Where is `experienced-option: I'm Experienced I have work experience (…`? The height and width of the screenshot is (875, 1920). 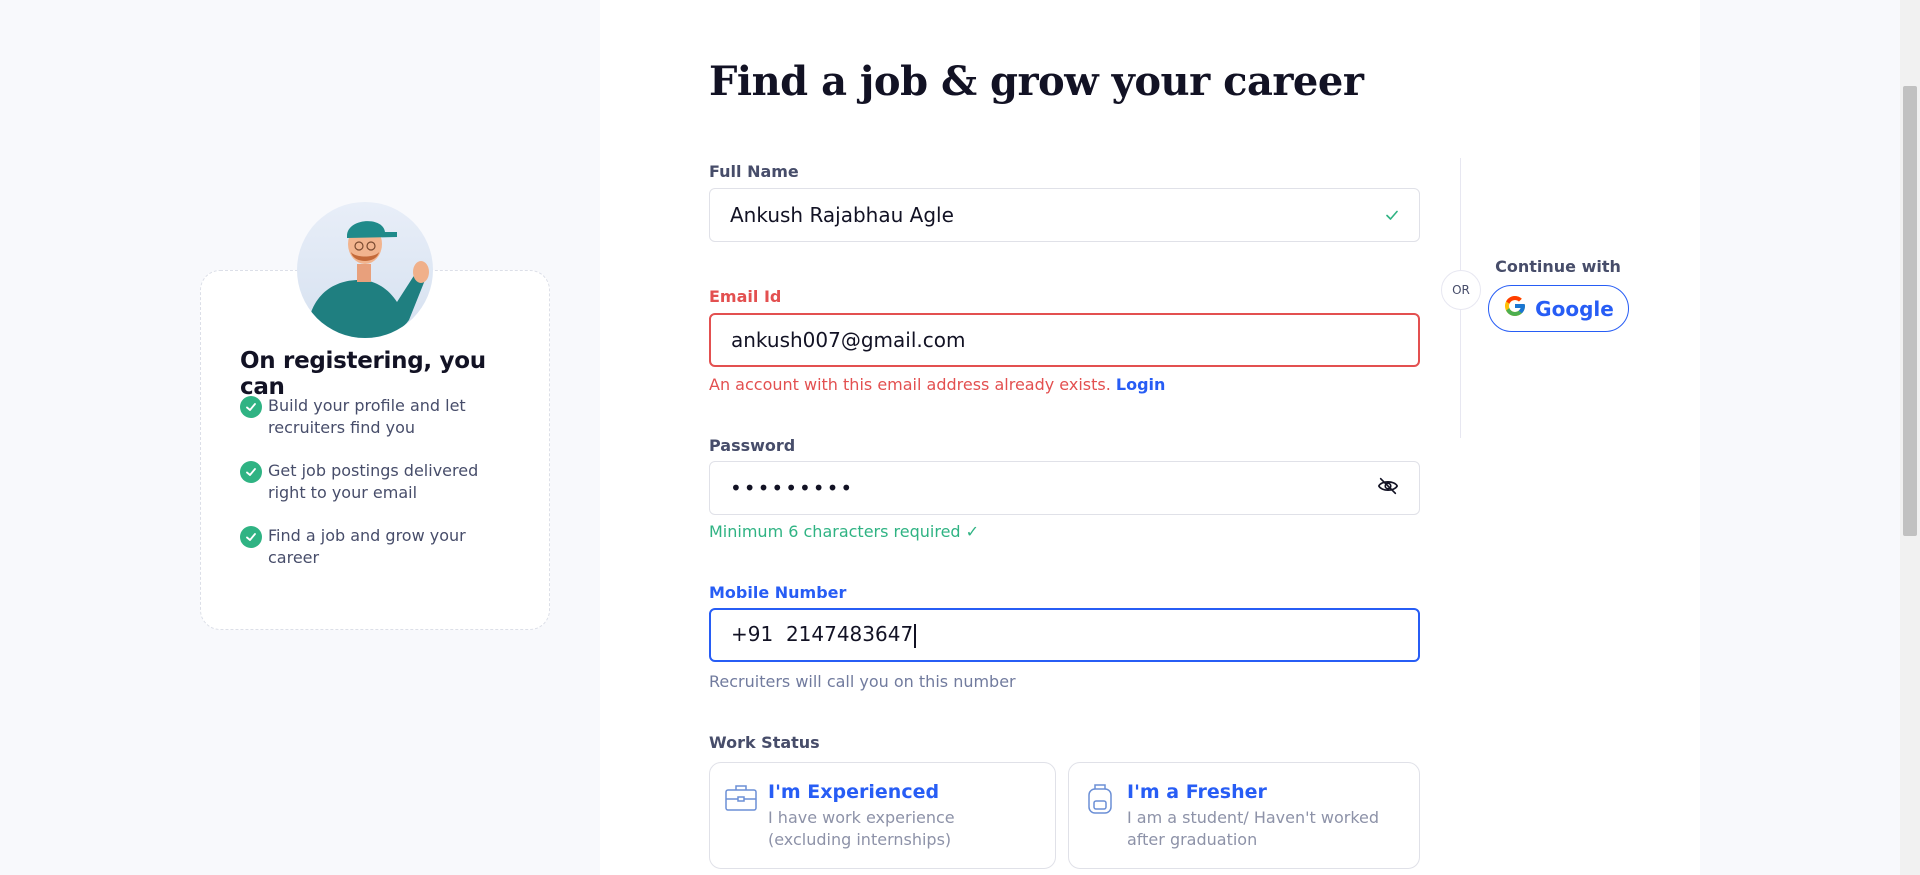
experienced-option: I'm Experienced I have work experience (… is located at coordinates (882, 815).